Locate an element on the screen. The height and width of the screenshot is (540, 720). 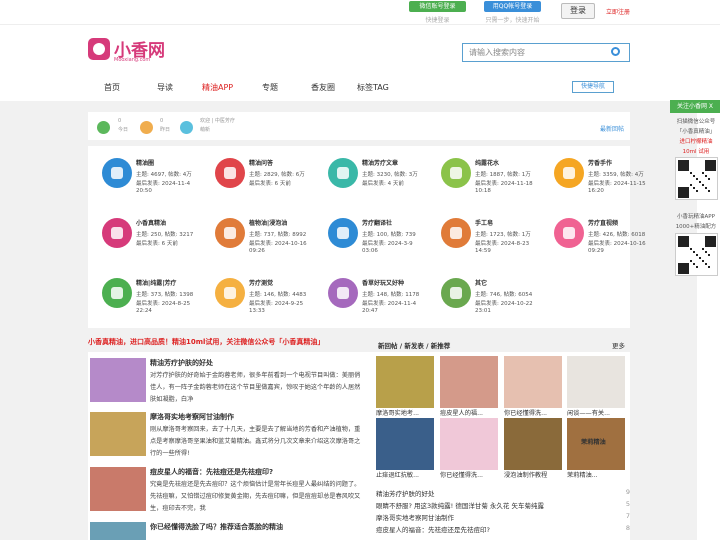
thumbnail-caption: 浸泡油制作教程 is located at coordinates (533, 474).